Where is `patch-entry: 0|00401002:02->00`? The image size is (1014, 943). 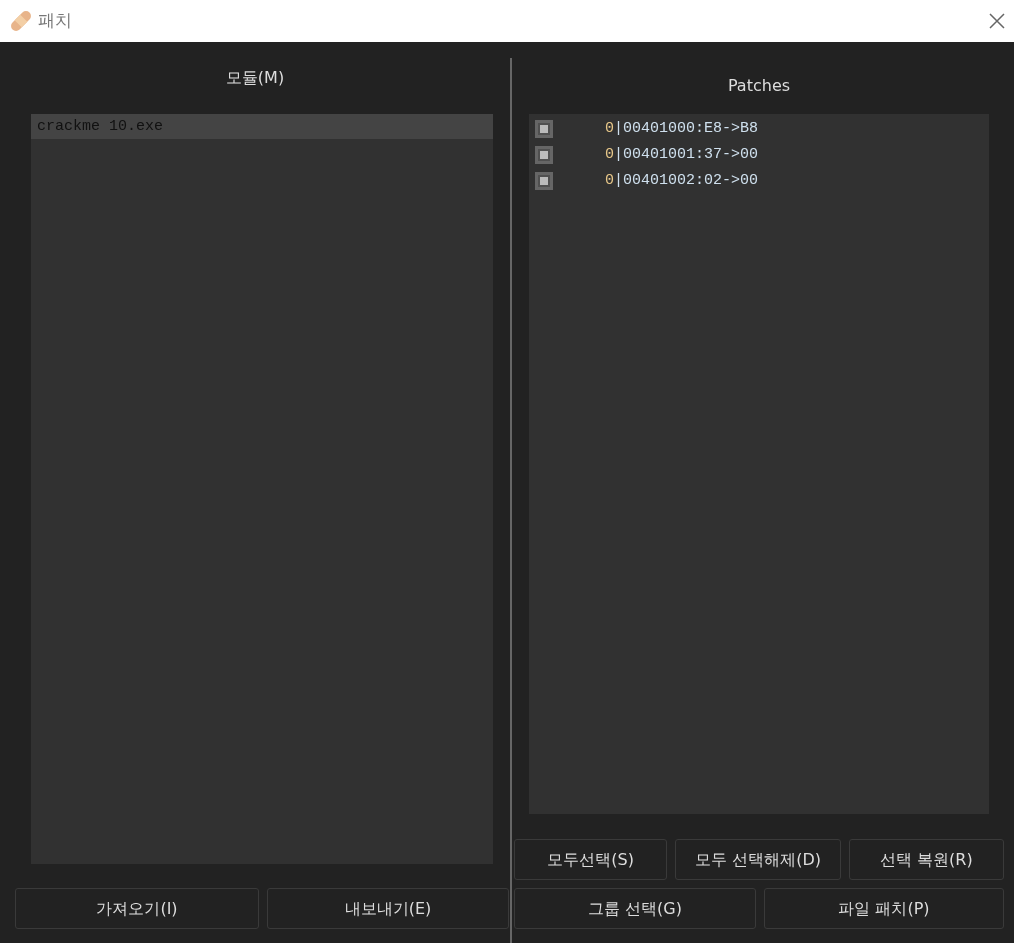
patch-entry: 0|00401002:02->00 is located at coordinates (682, 181).